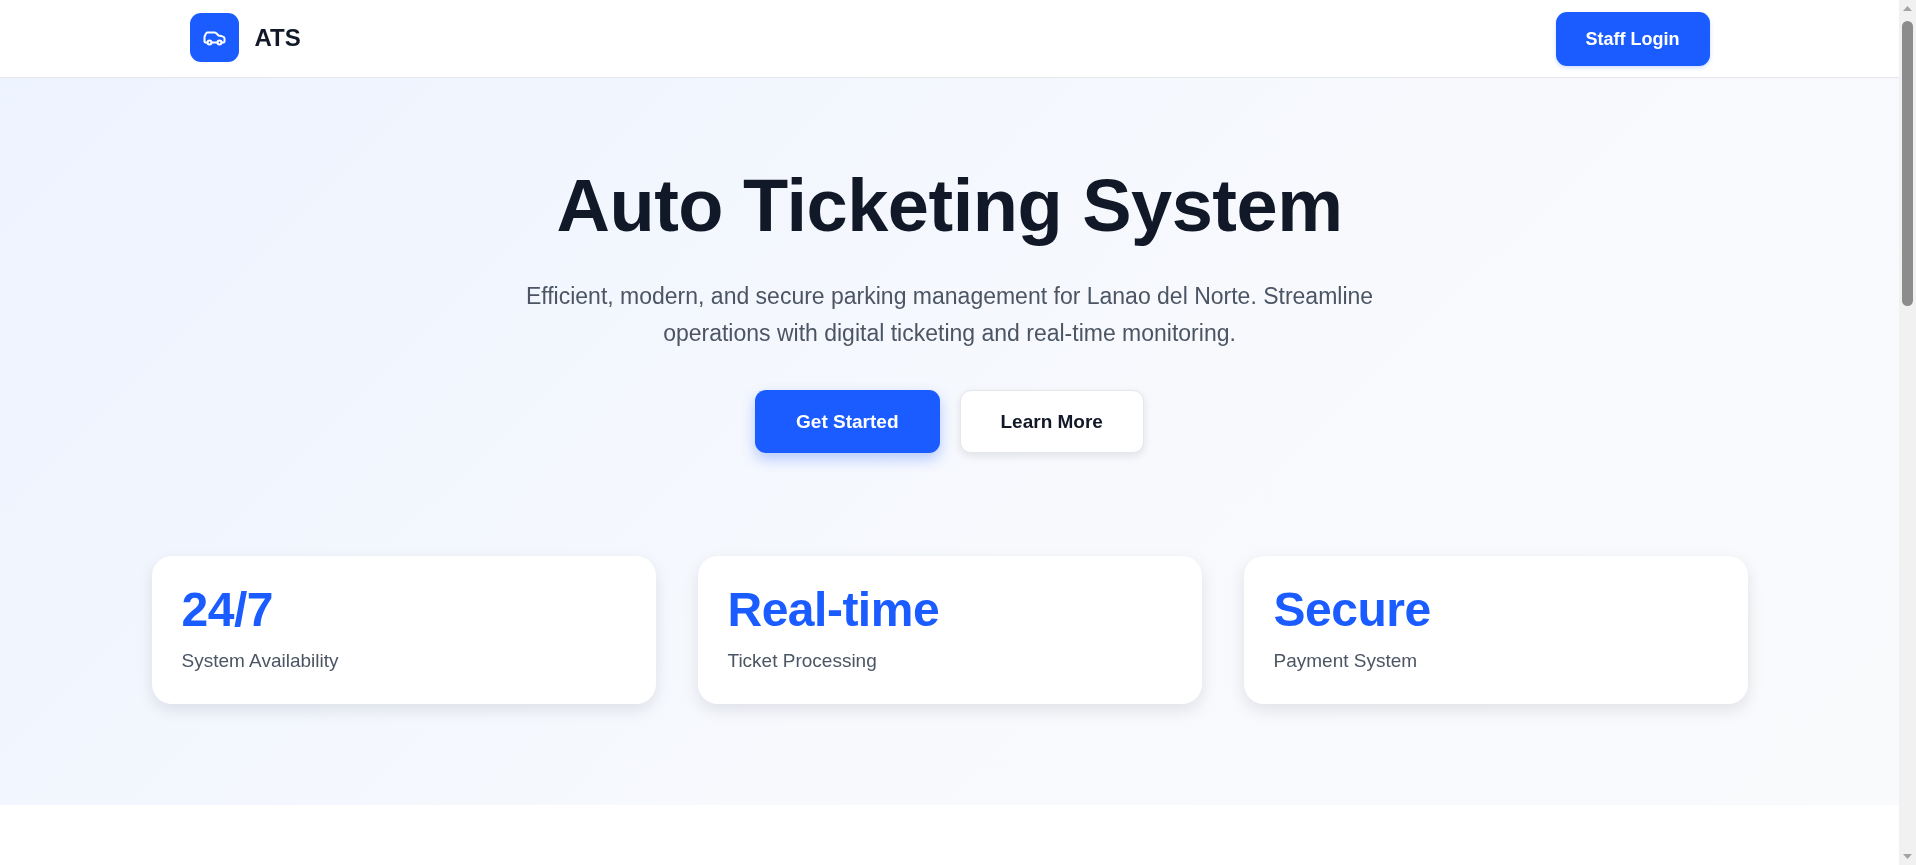 The width and height of the screenshot is (1916, 865). Describe the element at coordinates (260, 661) in the screenshot. I see `stat-label: System Availability` at that location.